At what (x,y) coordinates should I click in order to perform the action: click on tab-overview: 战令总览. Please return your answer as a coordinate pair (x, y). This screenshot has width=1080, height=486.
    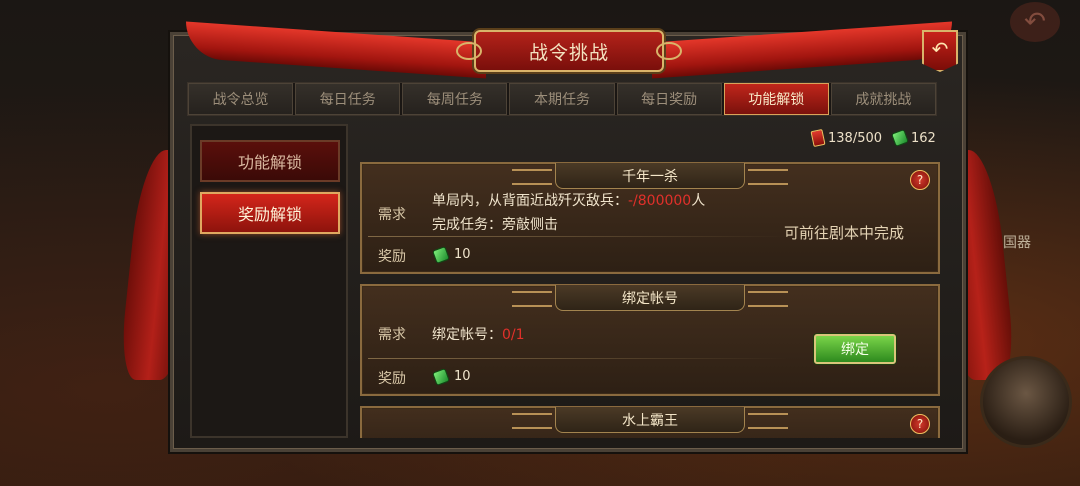
    Looking at the image, I should click on (241, 99).